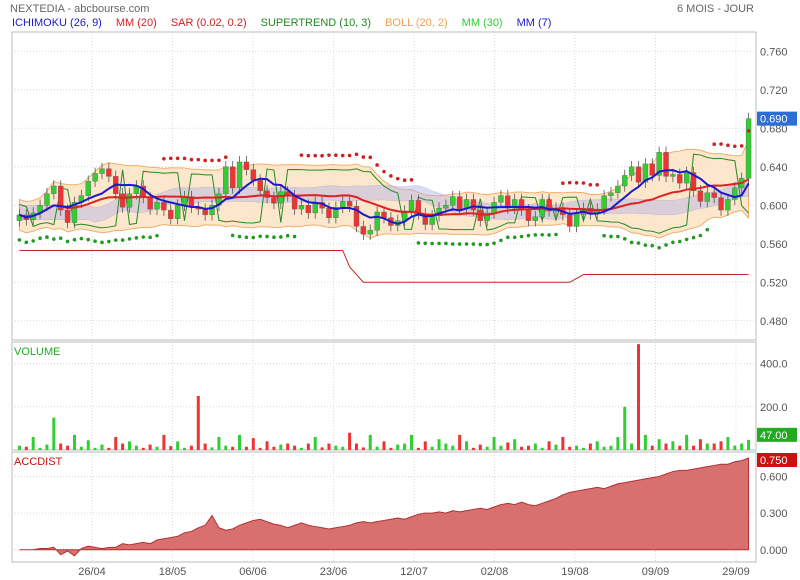 The width and height of the screenshot is (800, 580). Describe the element at coordinates (774, 283) in the screenshot. I see `price-y-tick-label: 0.520` at that location.